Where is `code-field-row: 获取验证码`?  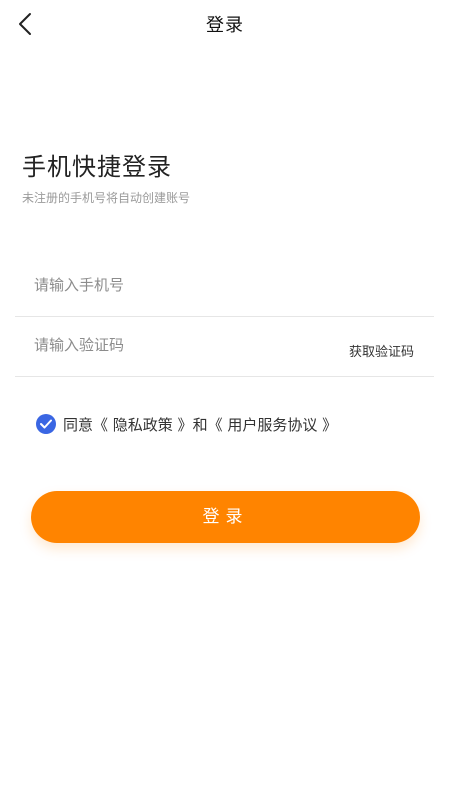
code-field-row: 获取验证码 is located at coordinates (224, 346).